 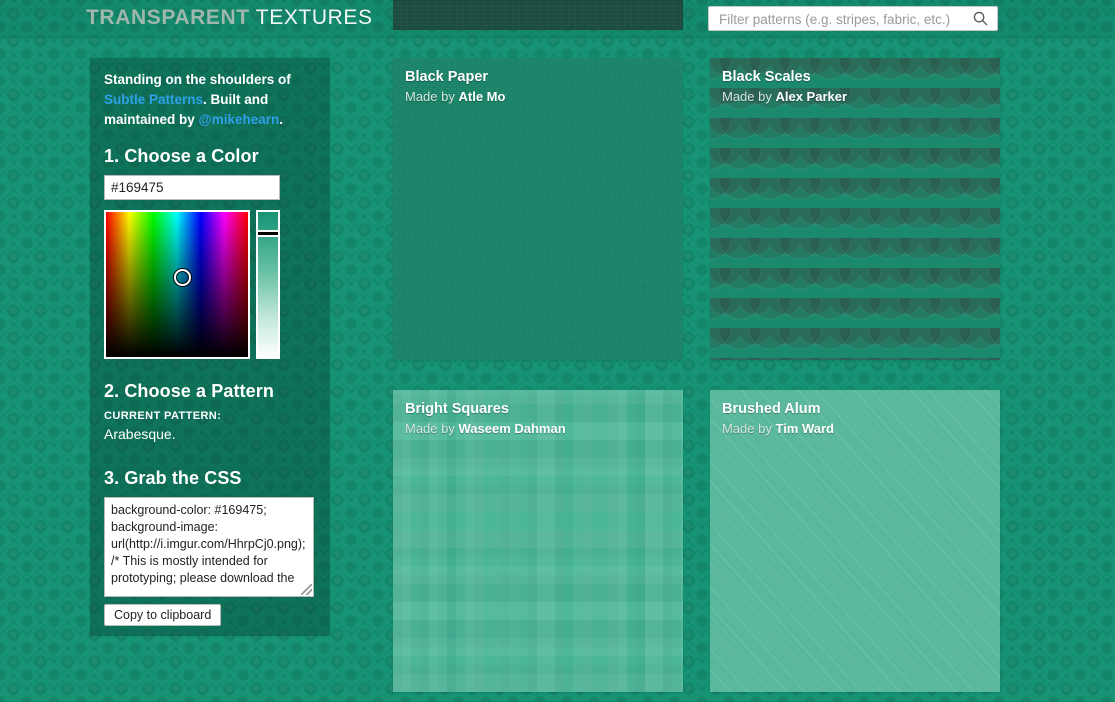 What do you see at coordinates (163, 615) in the screenshot?
I see `copy-to-clipboard-button: Copy to clipboard` at bounding box center [163, 615].